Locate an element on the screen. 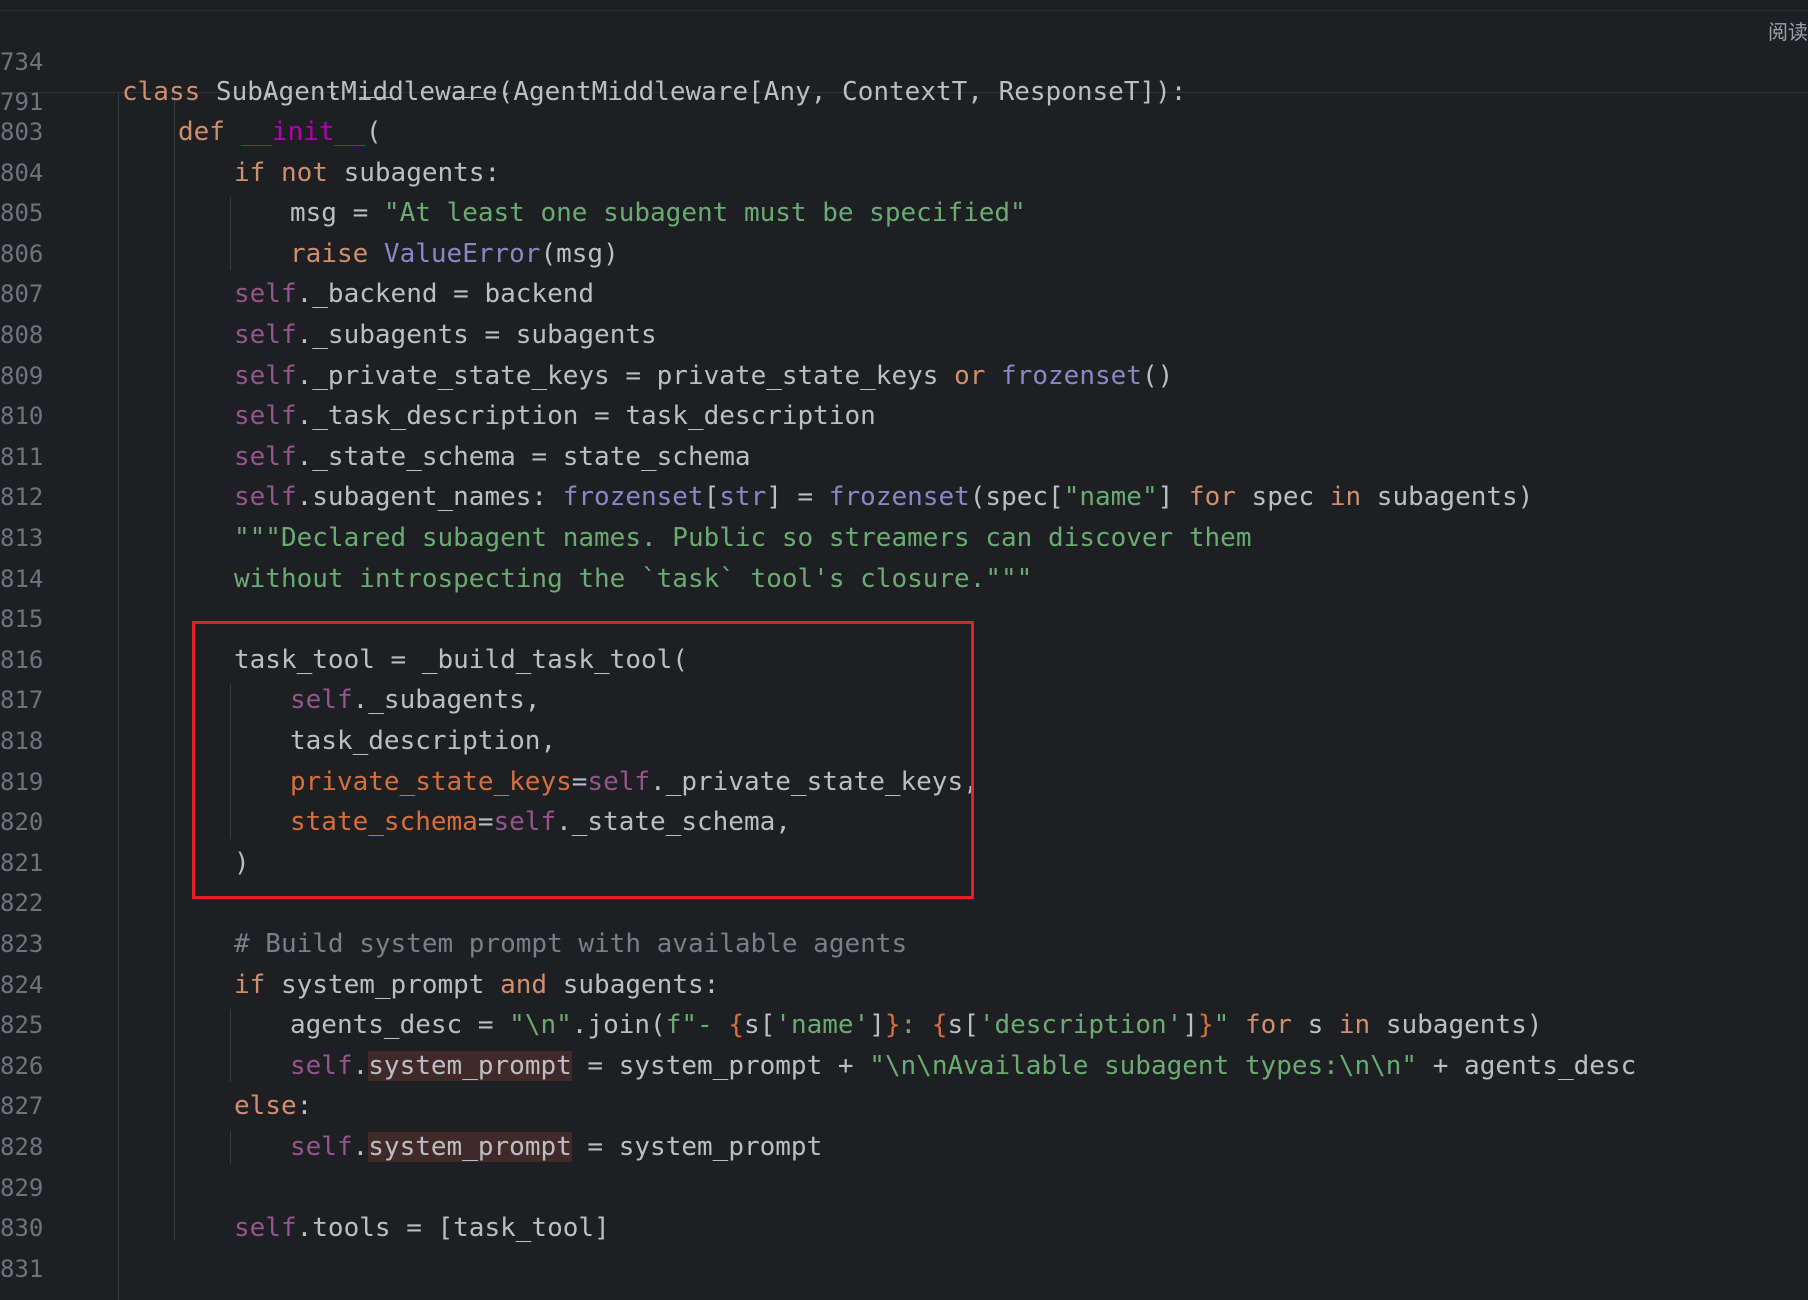  code-text: self.tools = [task_tool] is located at coordinates (422, 1228).